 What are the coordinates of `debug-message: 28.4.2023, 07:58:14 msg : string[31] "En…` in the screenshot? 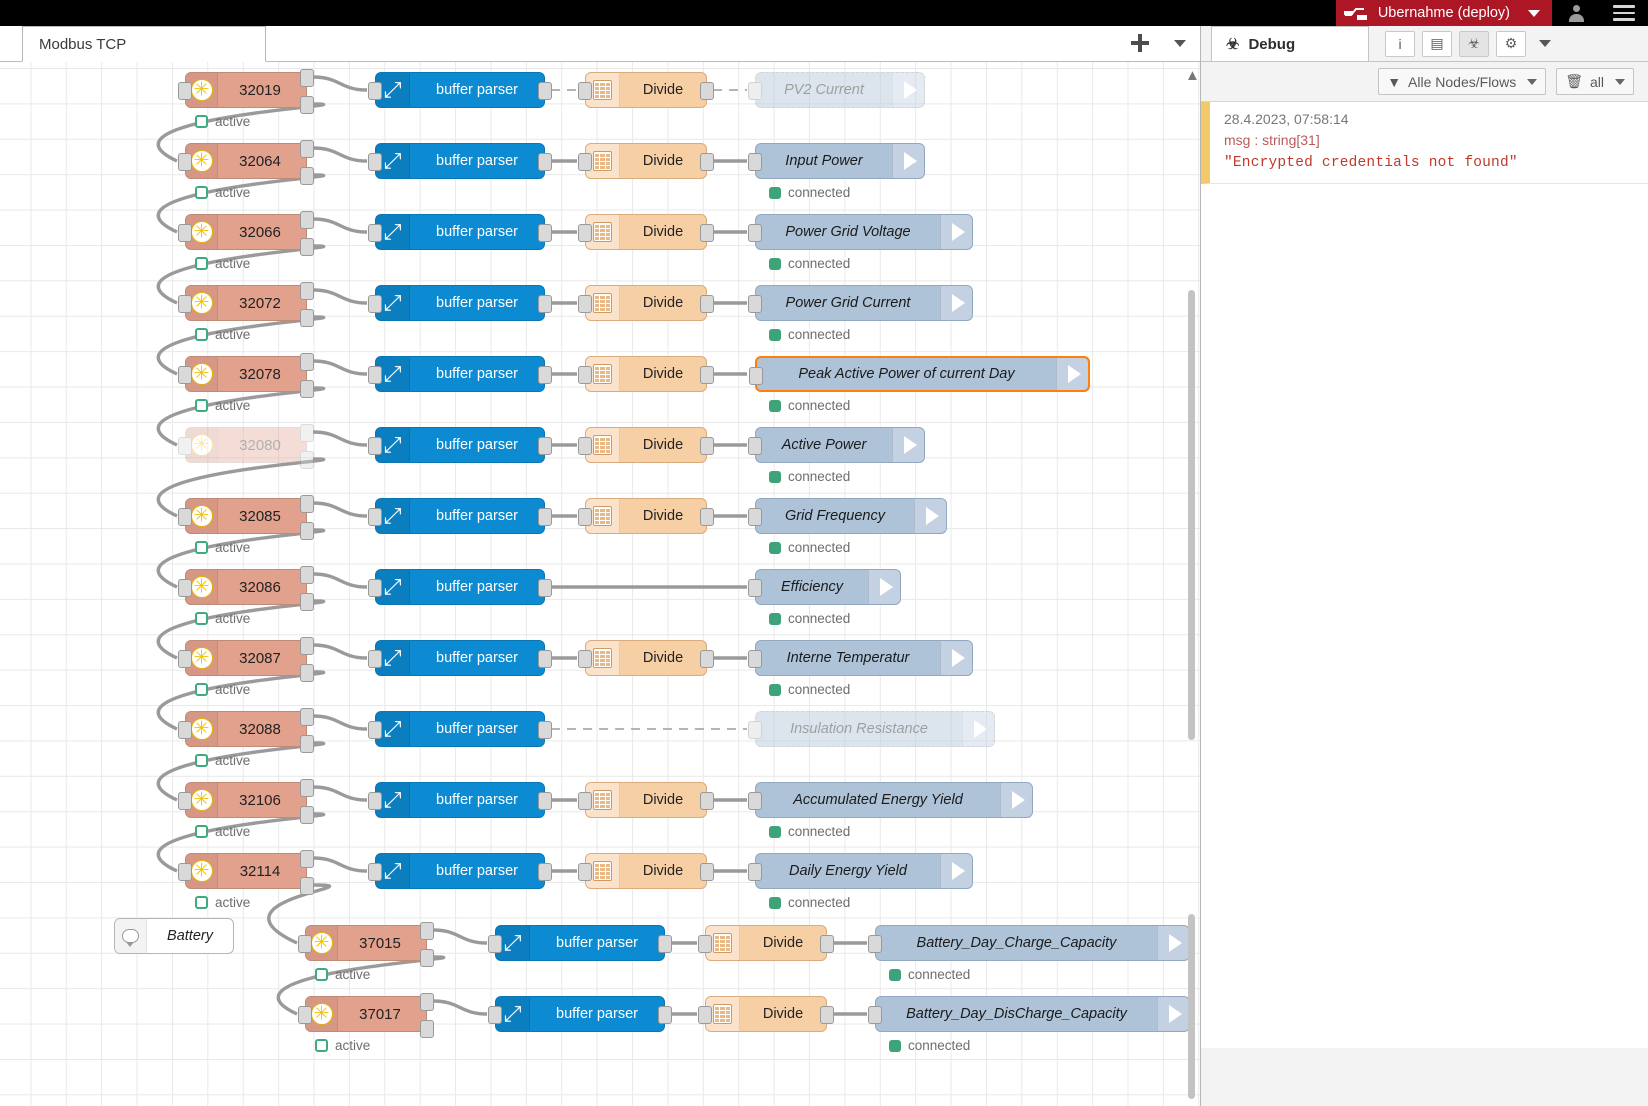 It's located at (1424, 143).